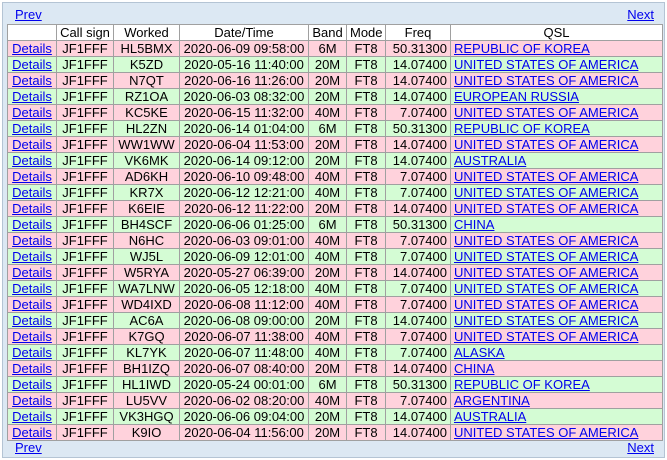 Image resolution: width=667 pixels, height=460 pixels. Describe the element at coordinates (28, 15) in the screenshot. I see `prev-link-top: Prev` at that location.